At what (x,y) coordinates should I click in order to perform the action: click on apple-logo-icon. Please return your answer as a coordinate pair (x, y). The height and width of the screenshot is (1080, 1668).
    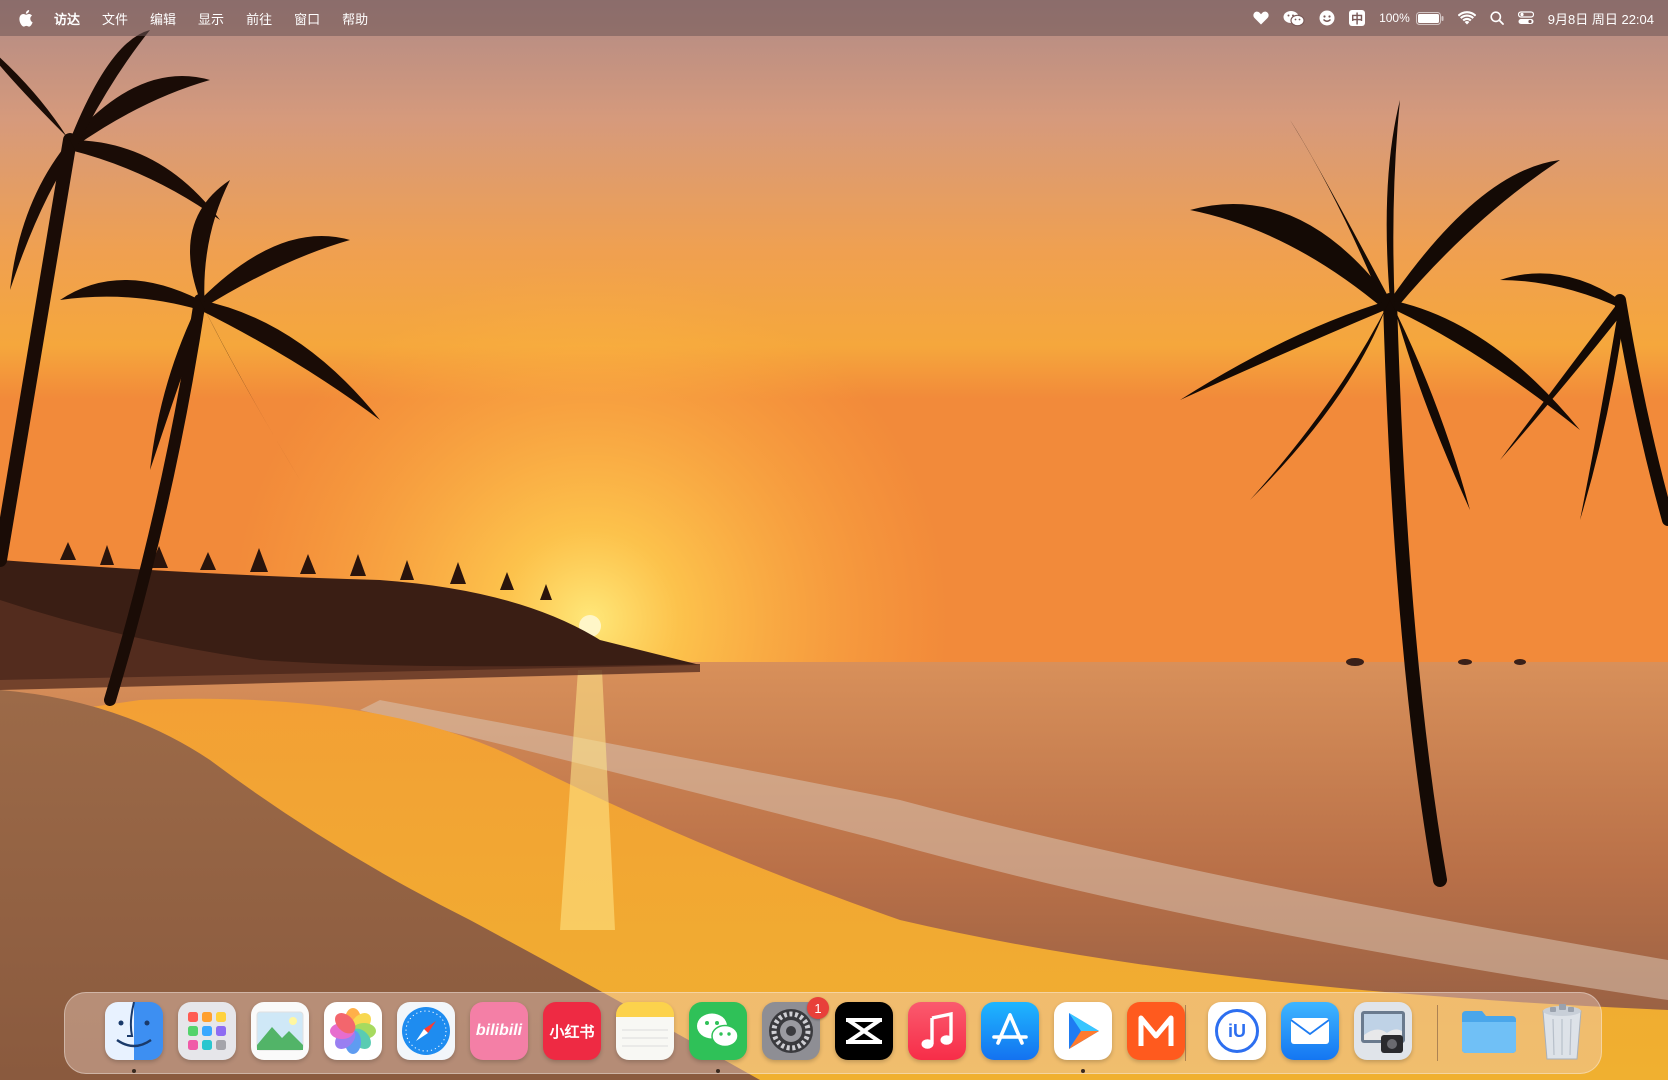
    Looking at the image, I should click on (26, 18).